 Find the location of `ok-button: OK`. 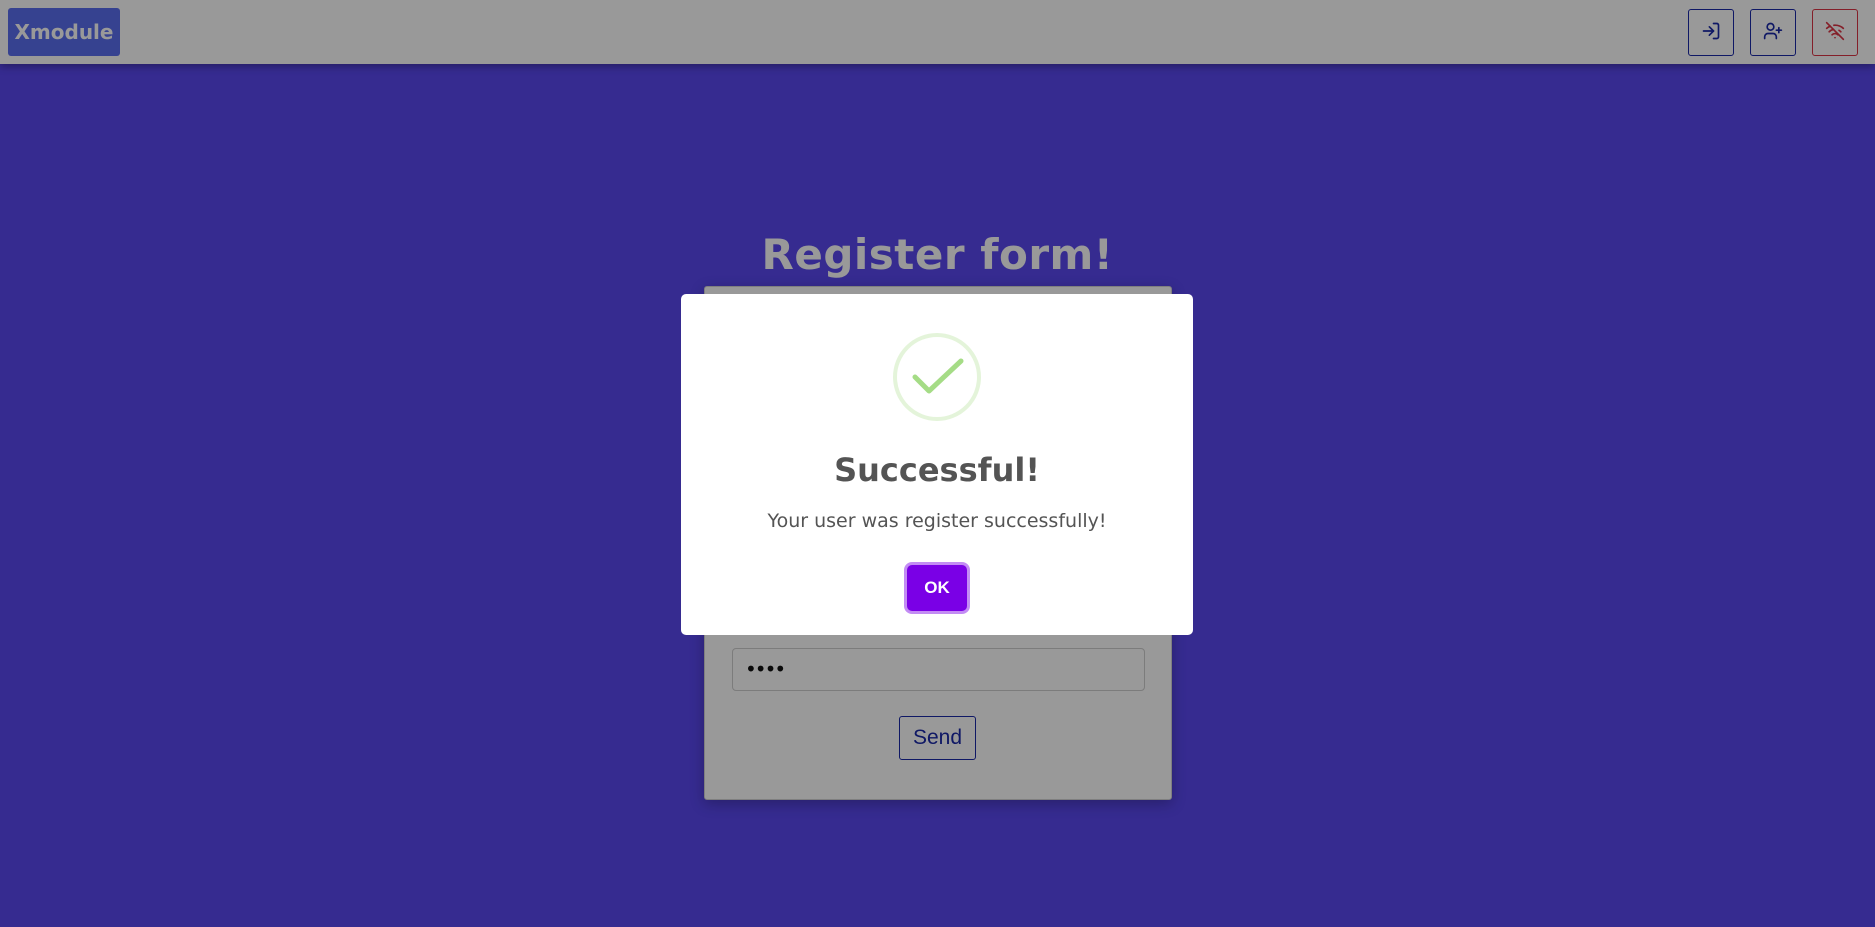

ok-button: OK is located at coordinates (937, 588).